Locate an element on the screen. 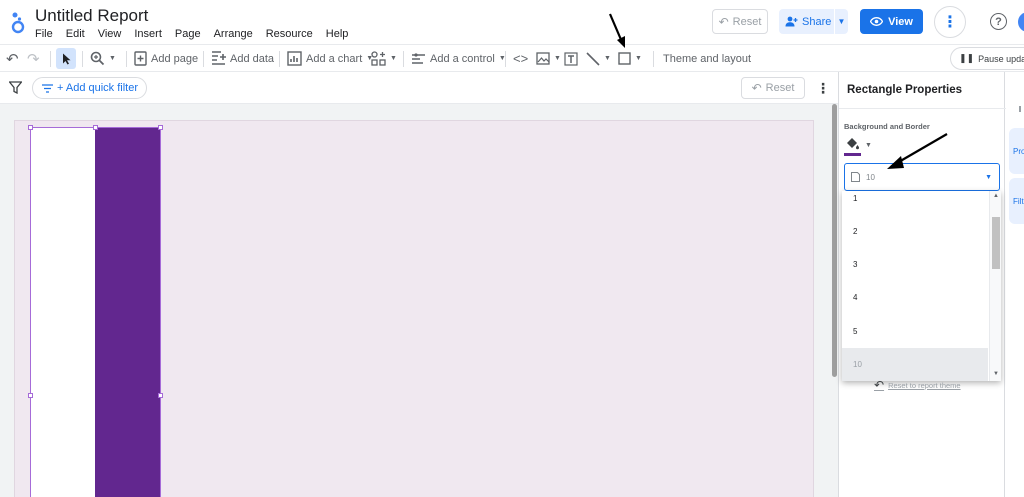  menu-page: Page is located at coordinates (188, 34).